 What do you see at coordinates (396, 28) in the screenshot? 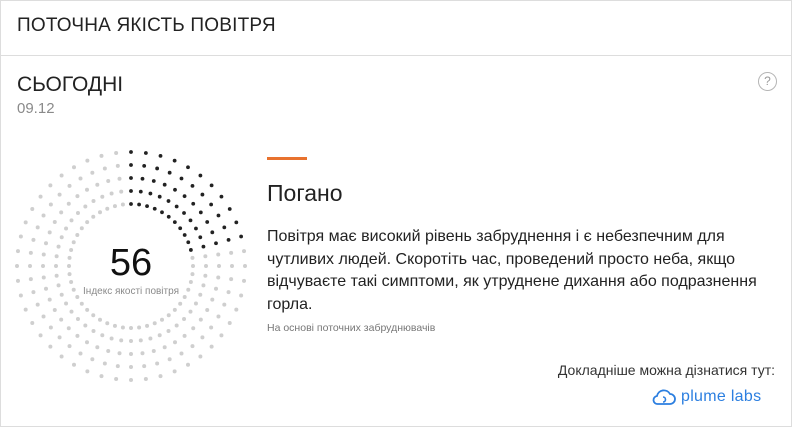
I see `card-header: ПОТОЧНА ЯКІСТЬ ПОВІТРЯ` at bounding box center [396, 28].